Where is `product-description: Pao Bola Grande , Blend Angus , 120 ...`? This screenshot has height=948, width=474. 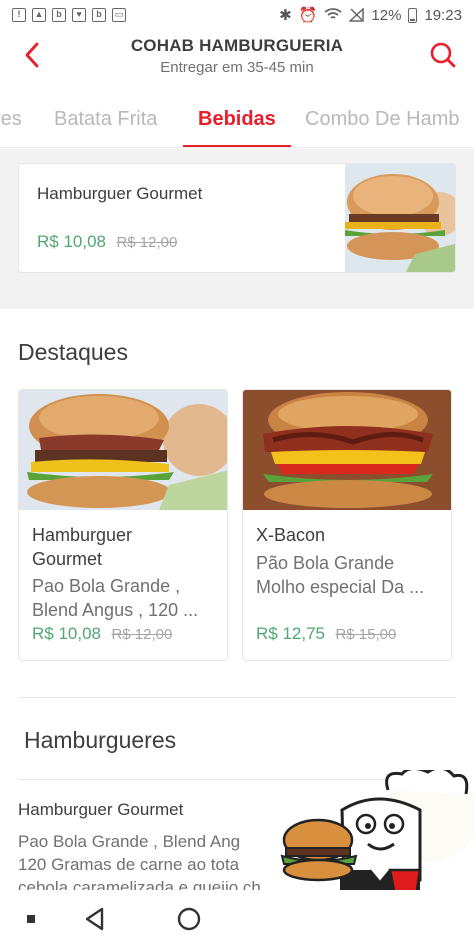 product-description: Pao Bola Grande , Blend Angus , 120 ... is located at coordinates (115, 598).